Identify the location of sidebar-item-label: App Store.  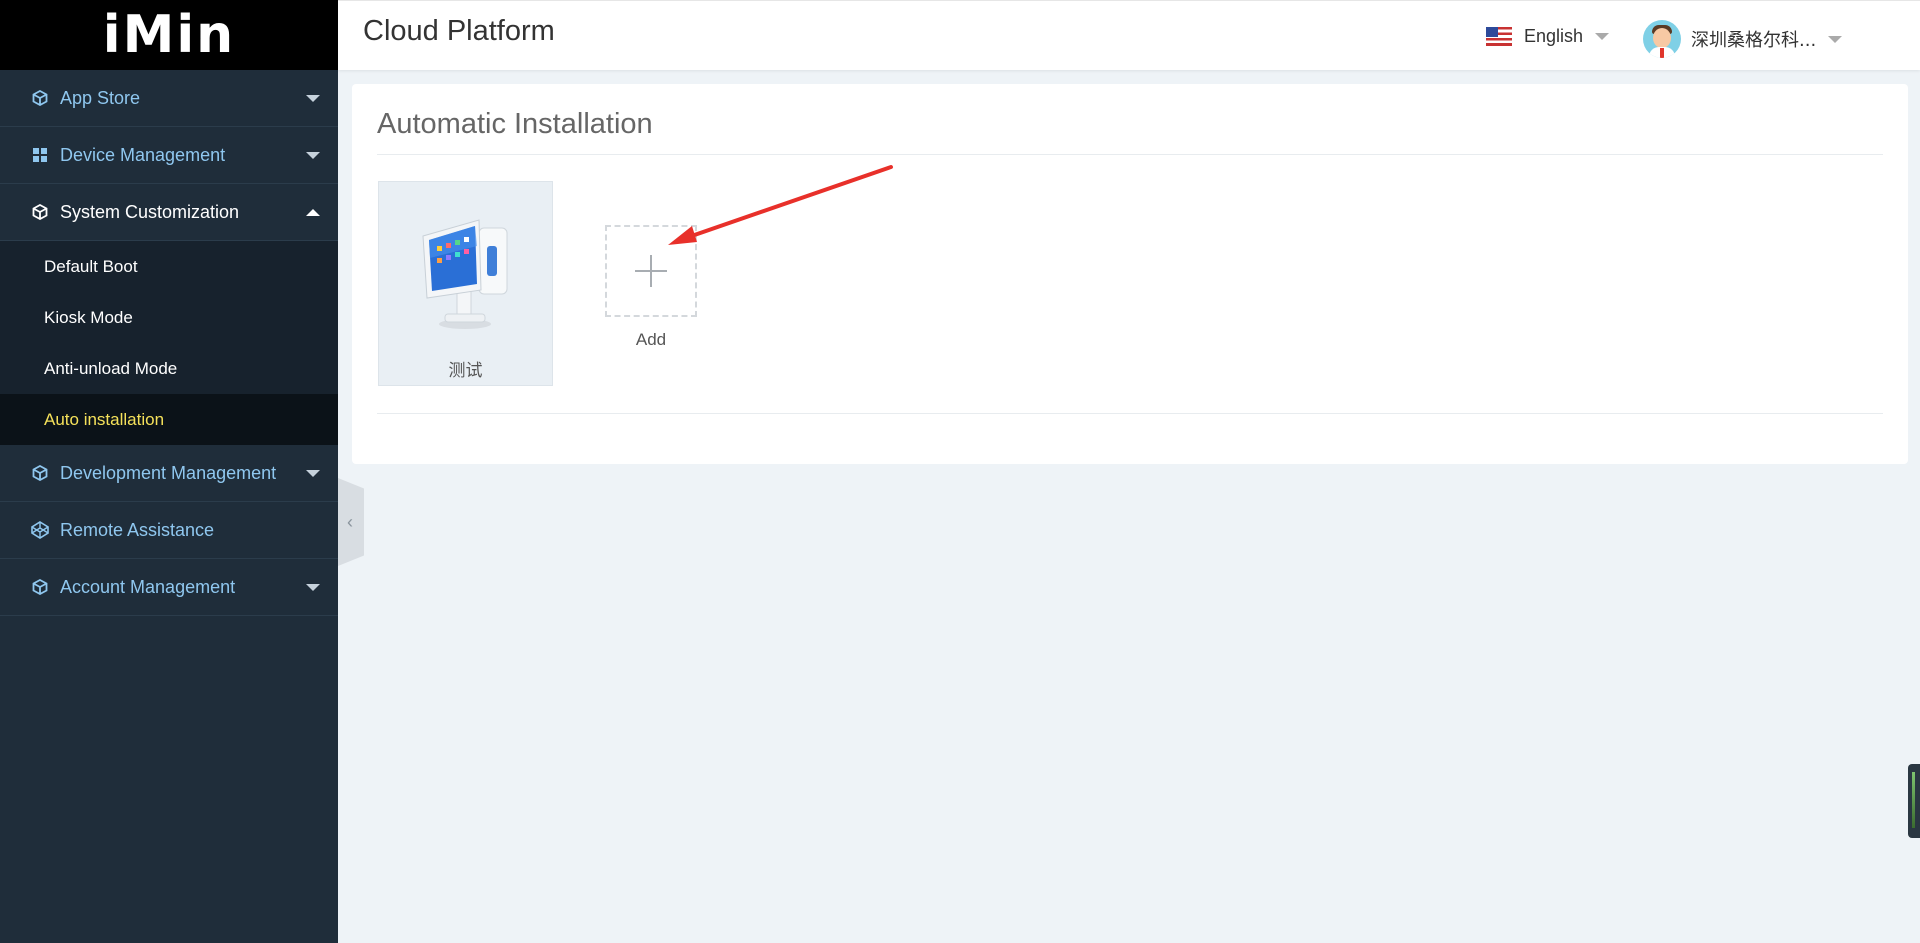
(100, 97).